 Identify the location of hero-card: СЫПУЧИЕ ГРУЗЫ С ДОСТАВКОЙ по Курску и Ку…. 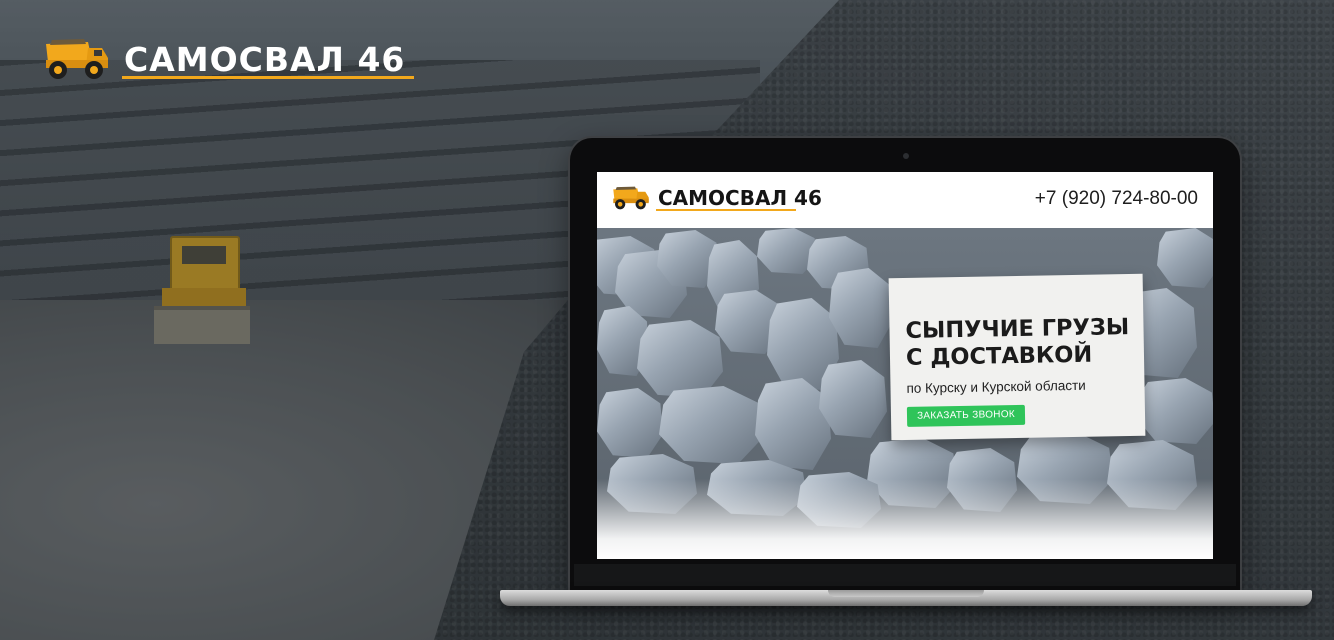
(1017, 357).